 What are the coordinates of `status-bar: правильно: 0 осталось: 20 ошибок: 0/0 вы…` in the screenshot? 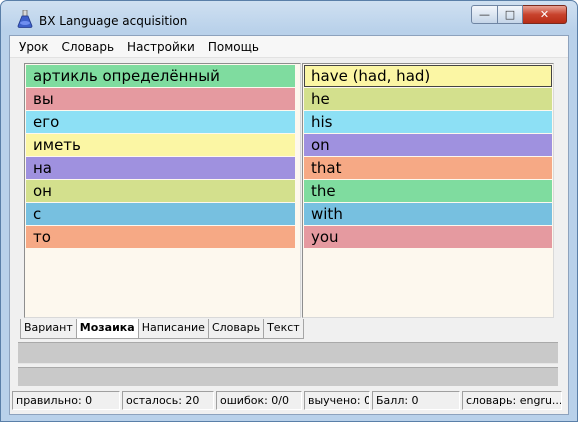 It's located at (289, 400).